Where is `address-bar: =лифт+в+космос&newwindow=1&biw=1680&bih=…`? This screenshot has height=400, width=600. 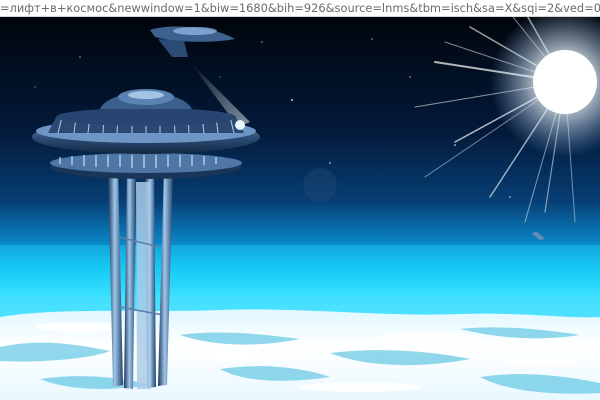
address-bar: =лифт+в+космос&newwindow=1&biw=1680&bih=… is located at coordinates (300, 8).